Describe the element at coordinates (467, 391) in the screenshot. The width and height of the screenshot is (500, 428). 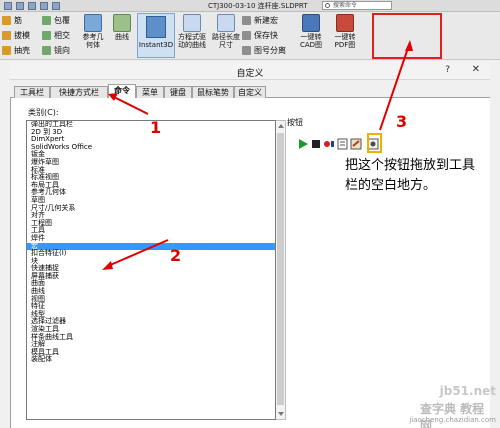
I see `watermark-line-1: jb51.net` at that location.